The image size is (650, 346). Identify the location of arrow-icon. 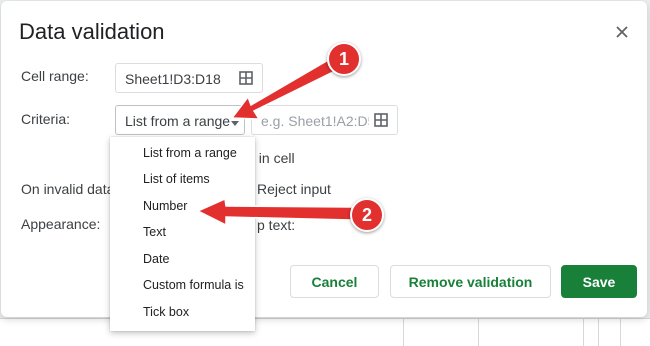
(274, 142).